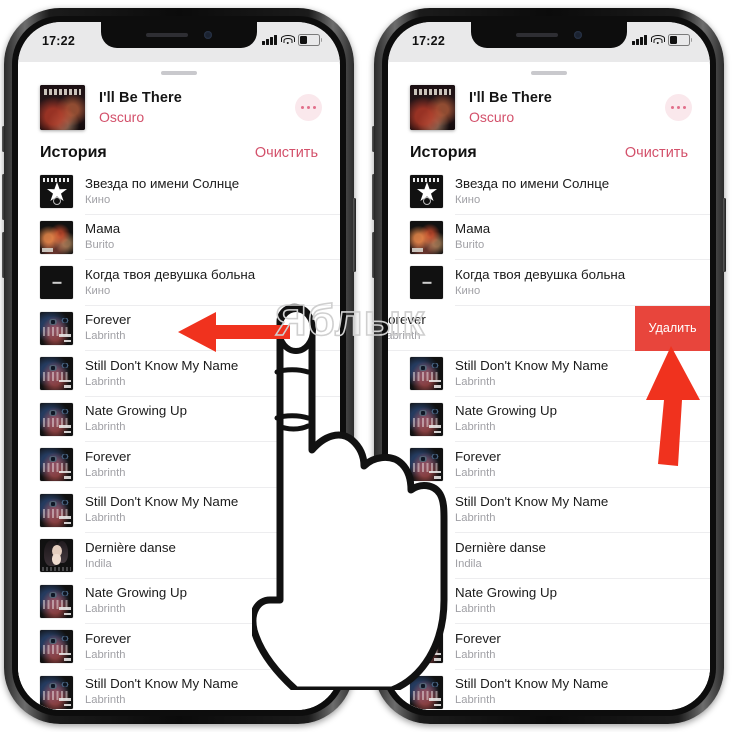 The width and height of the screenshot is (740, 732). Describe the element at coordinates (470, 245) in the screenshot. I see `track-artist: Burito` at that location.